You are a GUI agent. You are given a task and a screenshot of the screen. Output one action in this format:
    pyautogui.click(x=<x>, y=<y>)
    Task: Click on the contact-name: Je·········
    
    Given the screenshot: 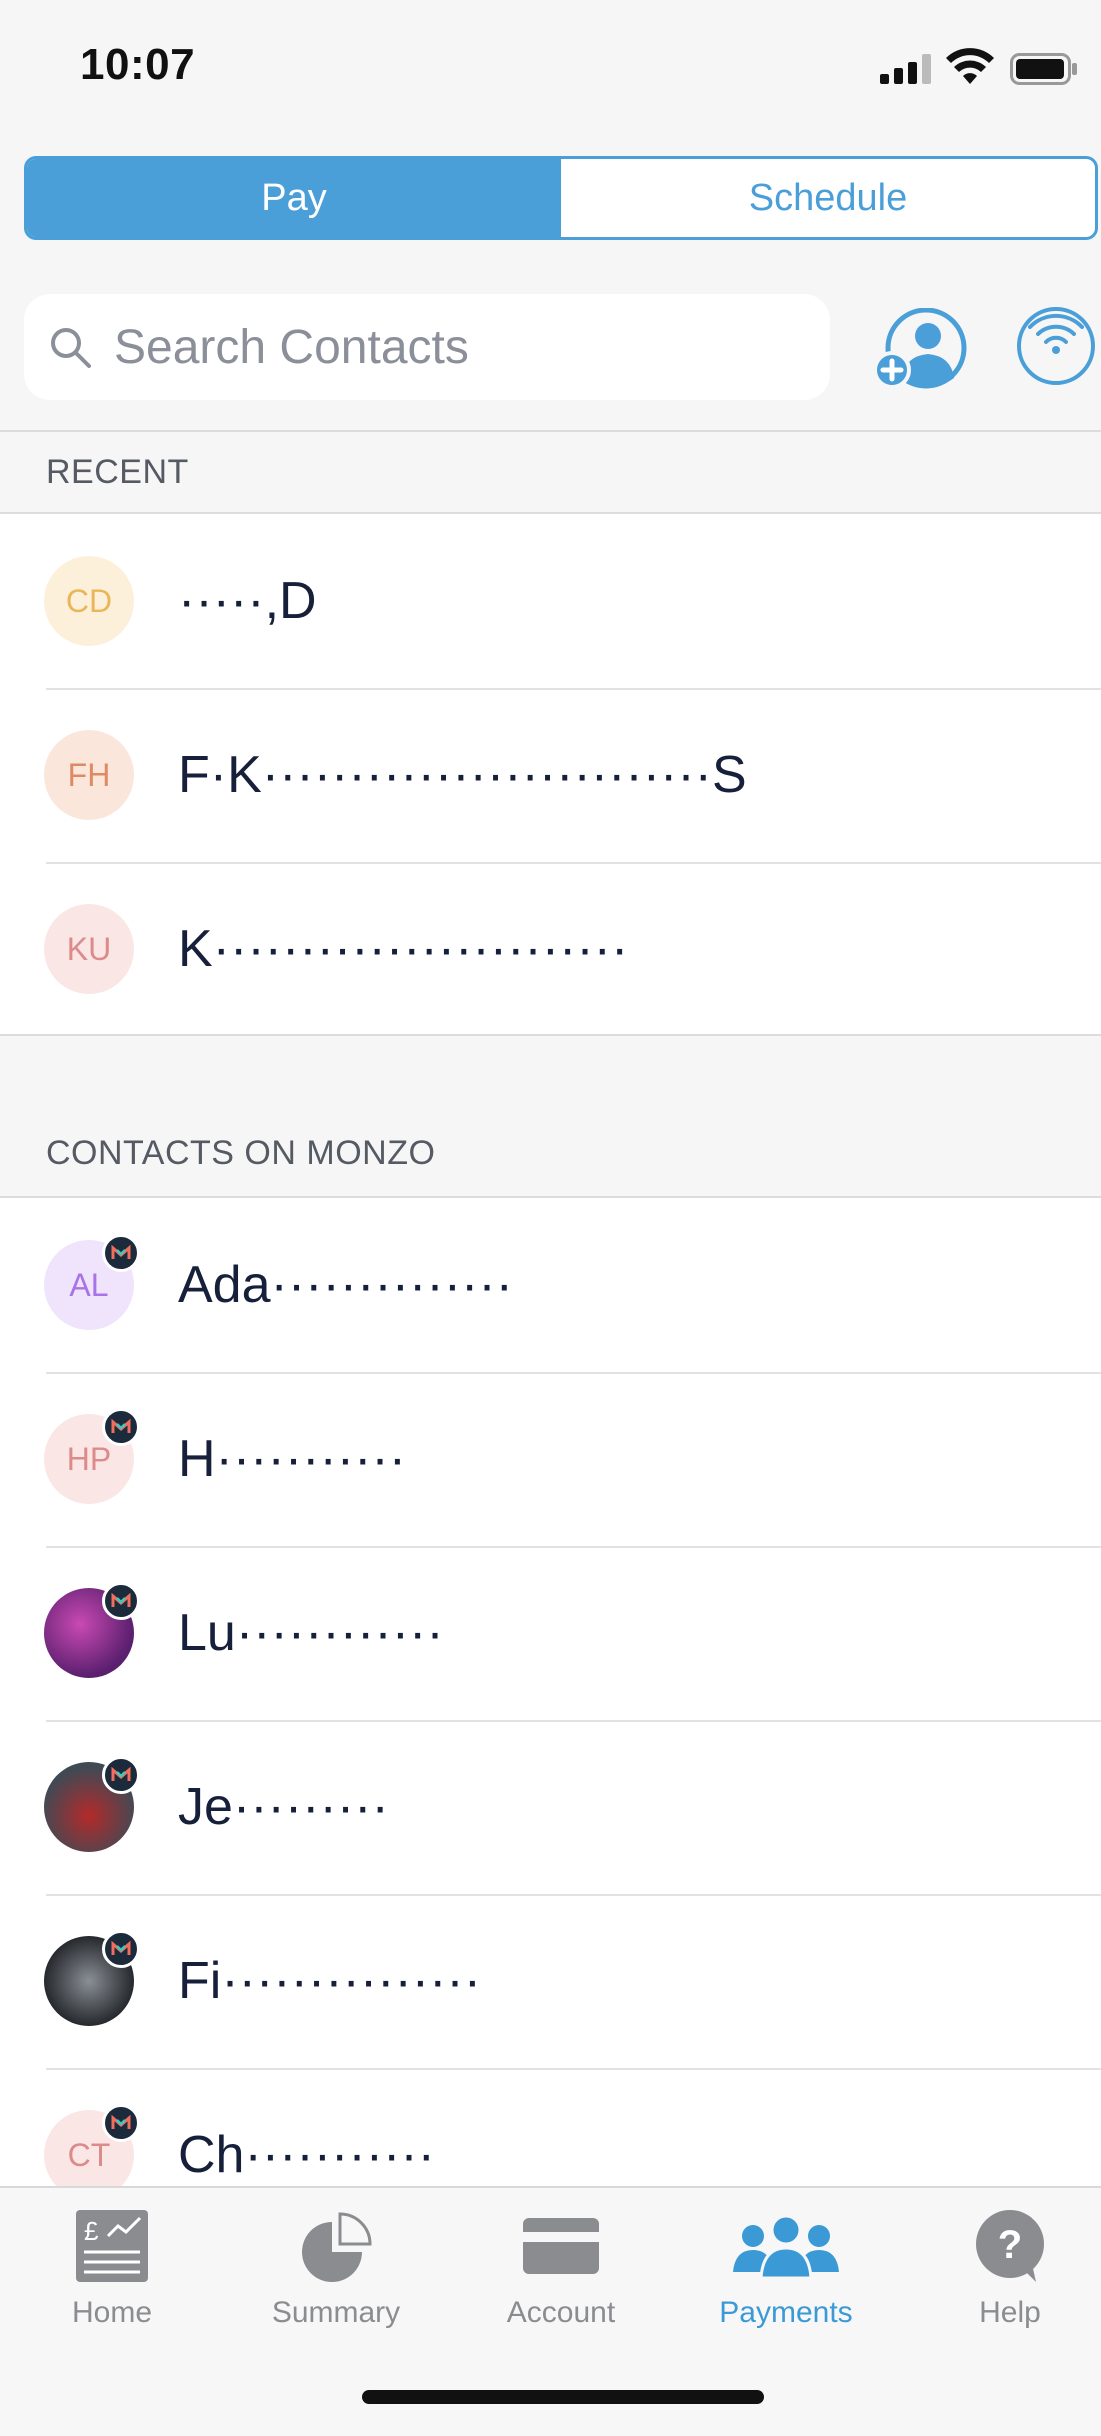 What is the action you would take?
    pyautogui.click(x=283, y=1807)
    